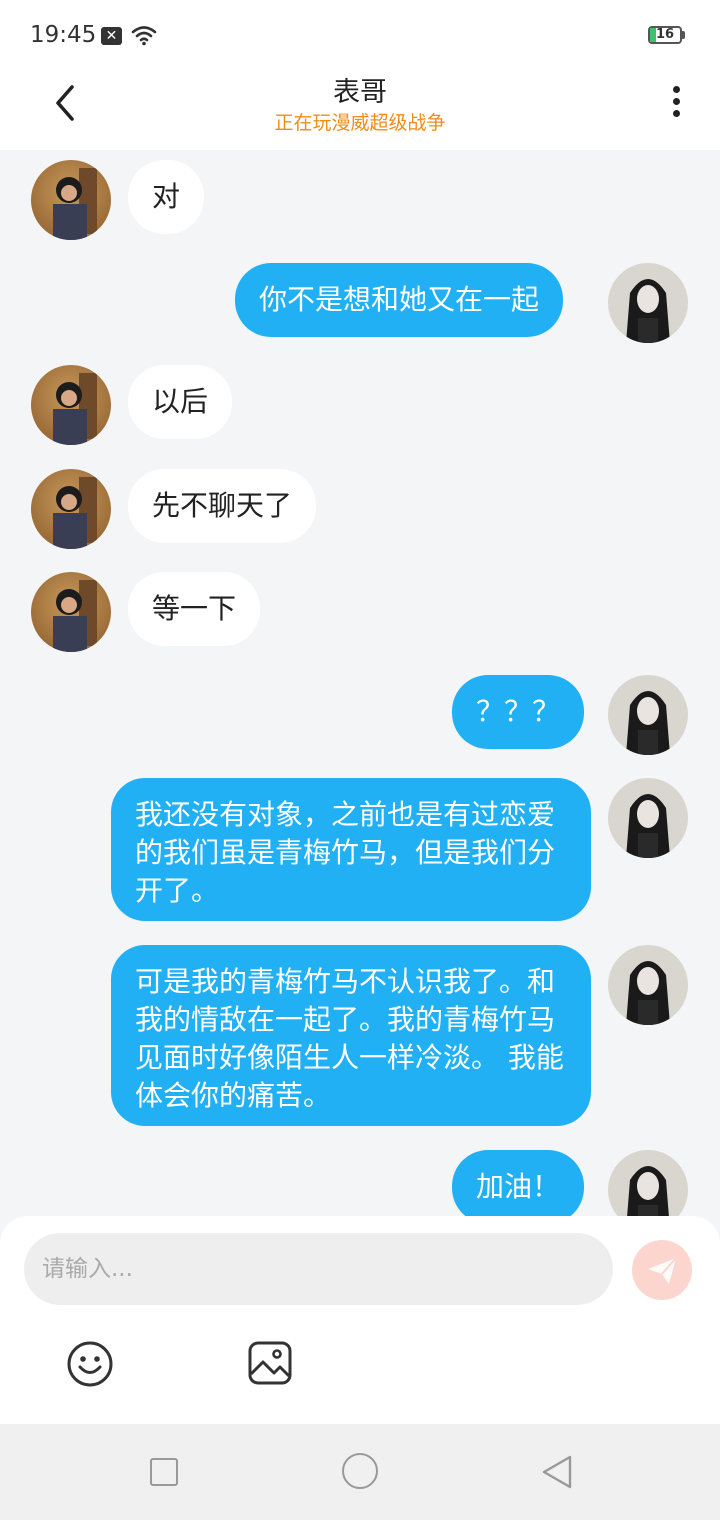 The width and height of the screenshot is (720, 1520). What do you see at coordinates (144, 36) in the screenshot?
I see `wifi-icon` at bounding box center [144, 36].